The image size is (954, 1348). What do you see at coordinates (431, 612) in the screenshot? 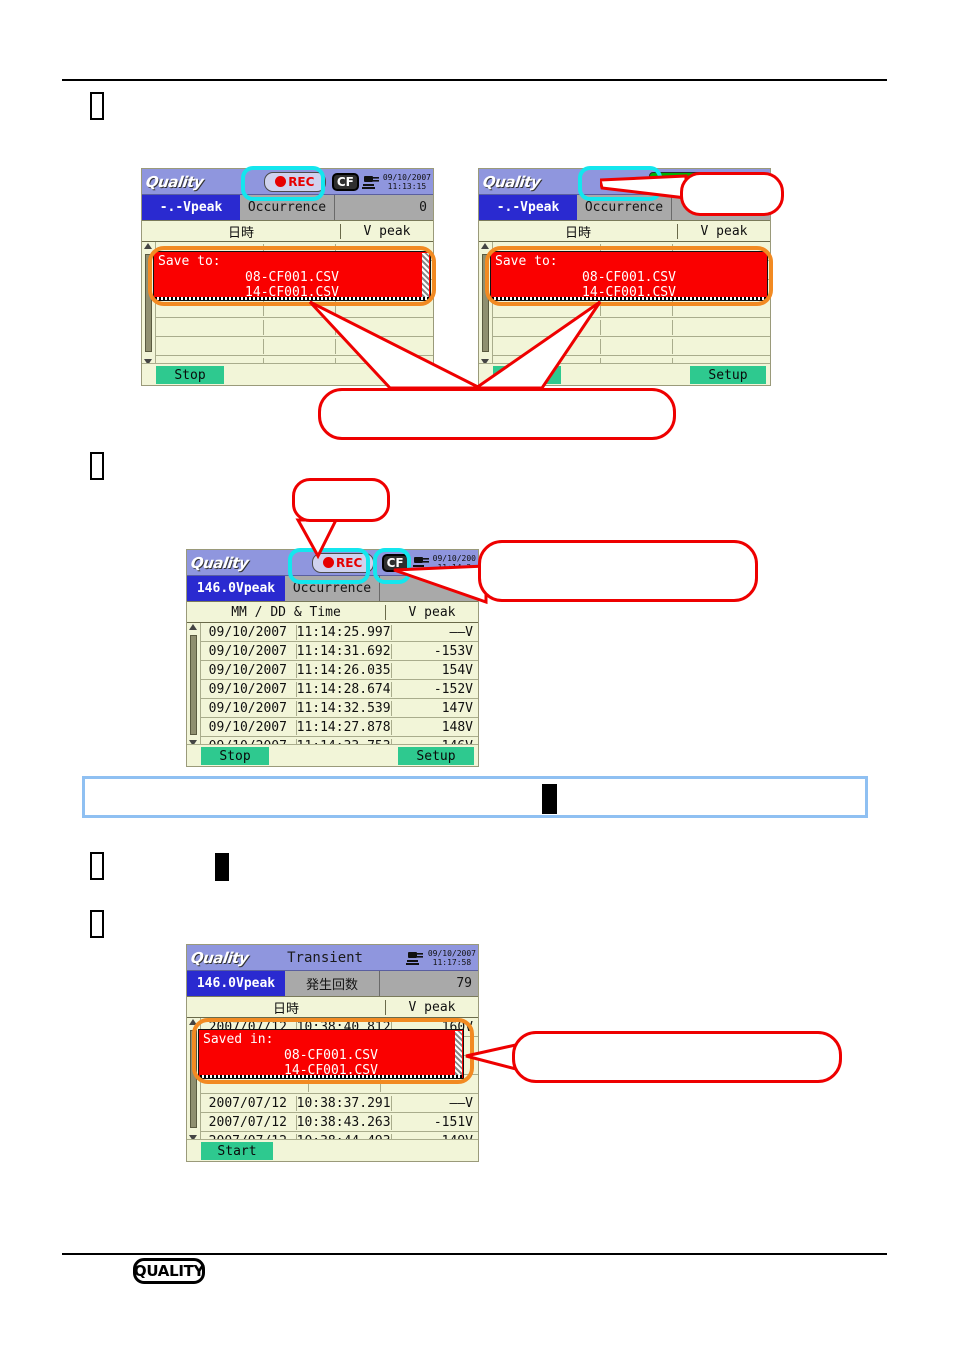
I see `screen3-col-vpeak: V peak` at bounding box center [431, 612].